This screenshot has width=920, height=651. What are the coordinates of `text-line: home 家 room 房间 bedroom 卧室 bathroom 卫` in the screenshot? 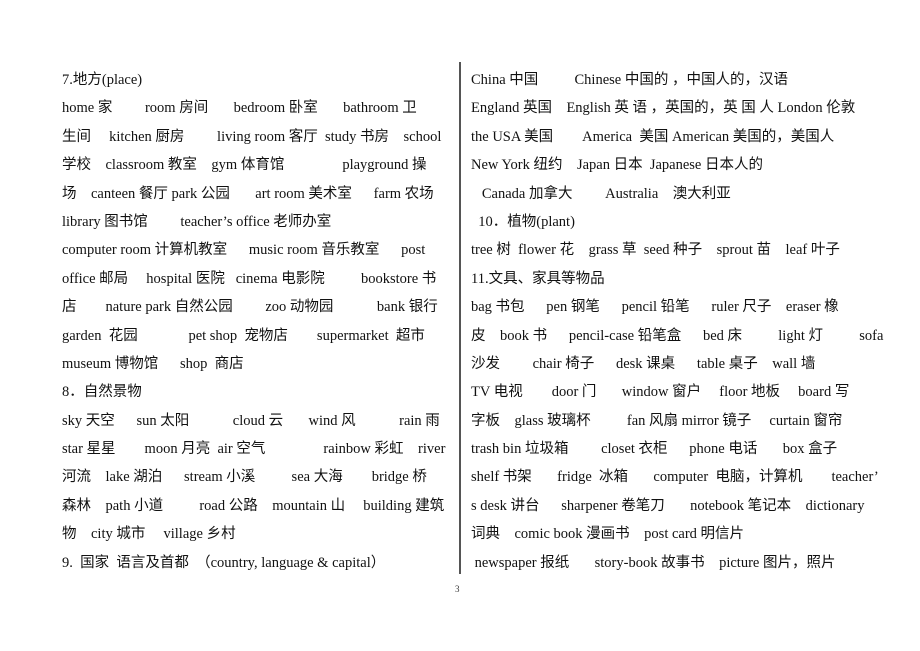 It's located at (239, 108).